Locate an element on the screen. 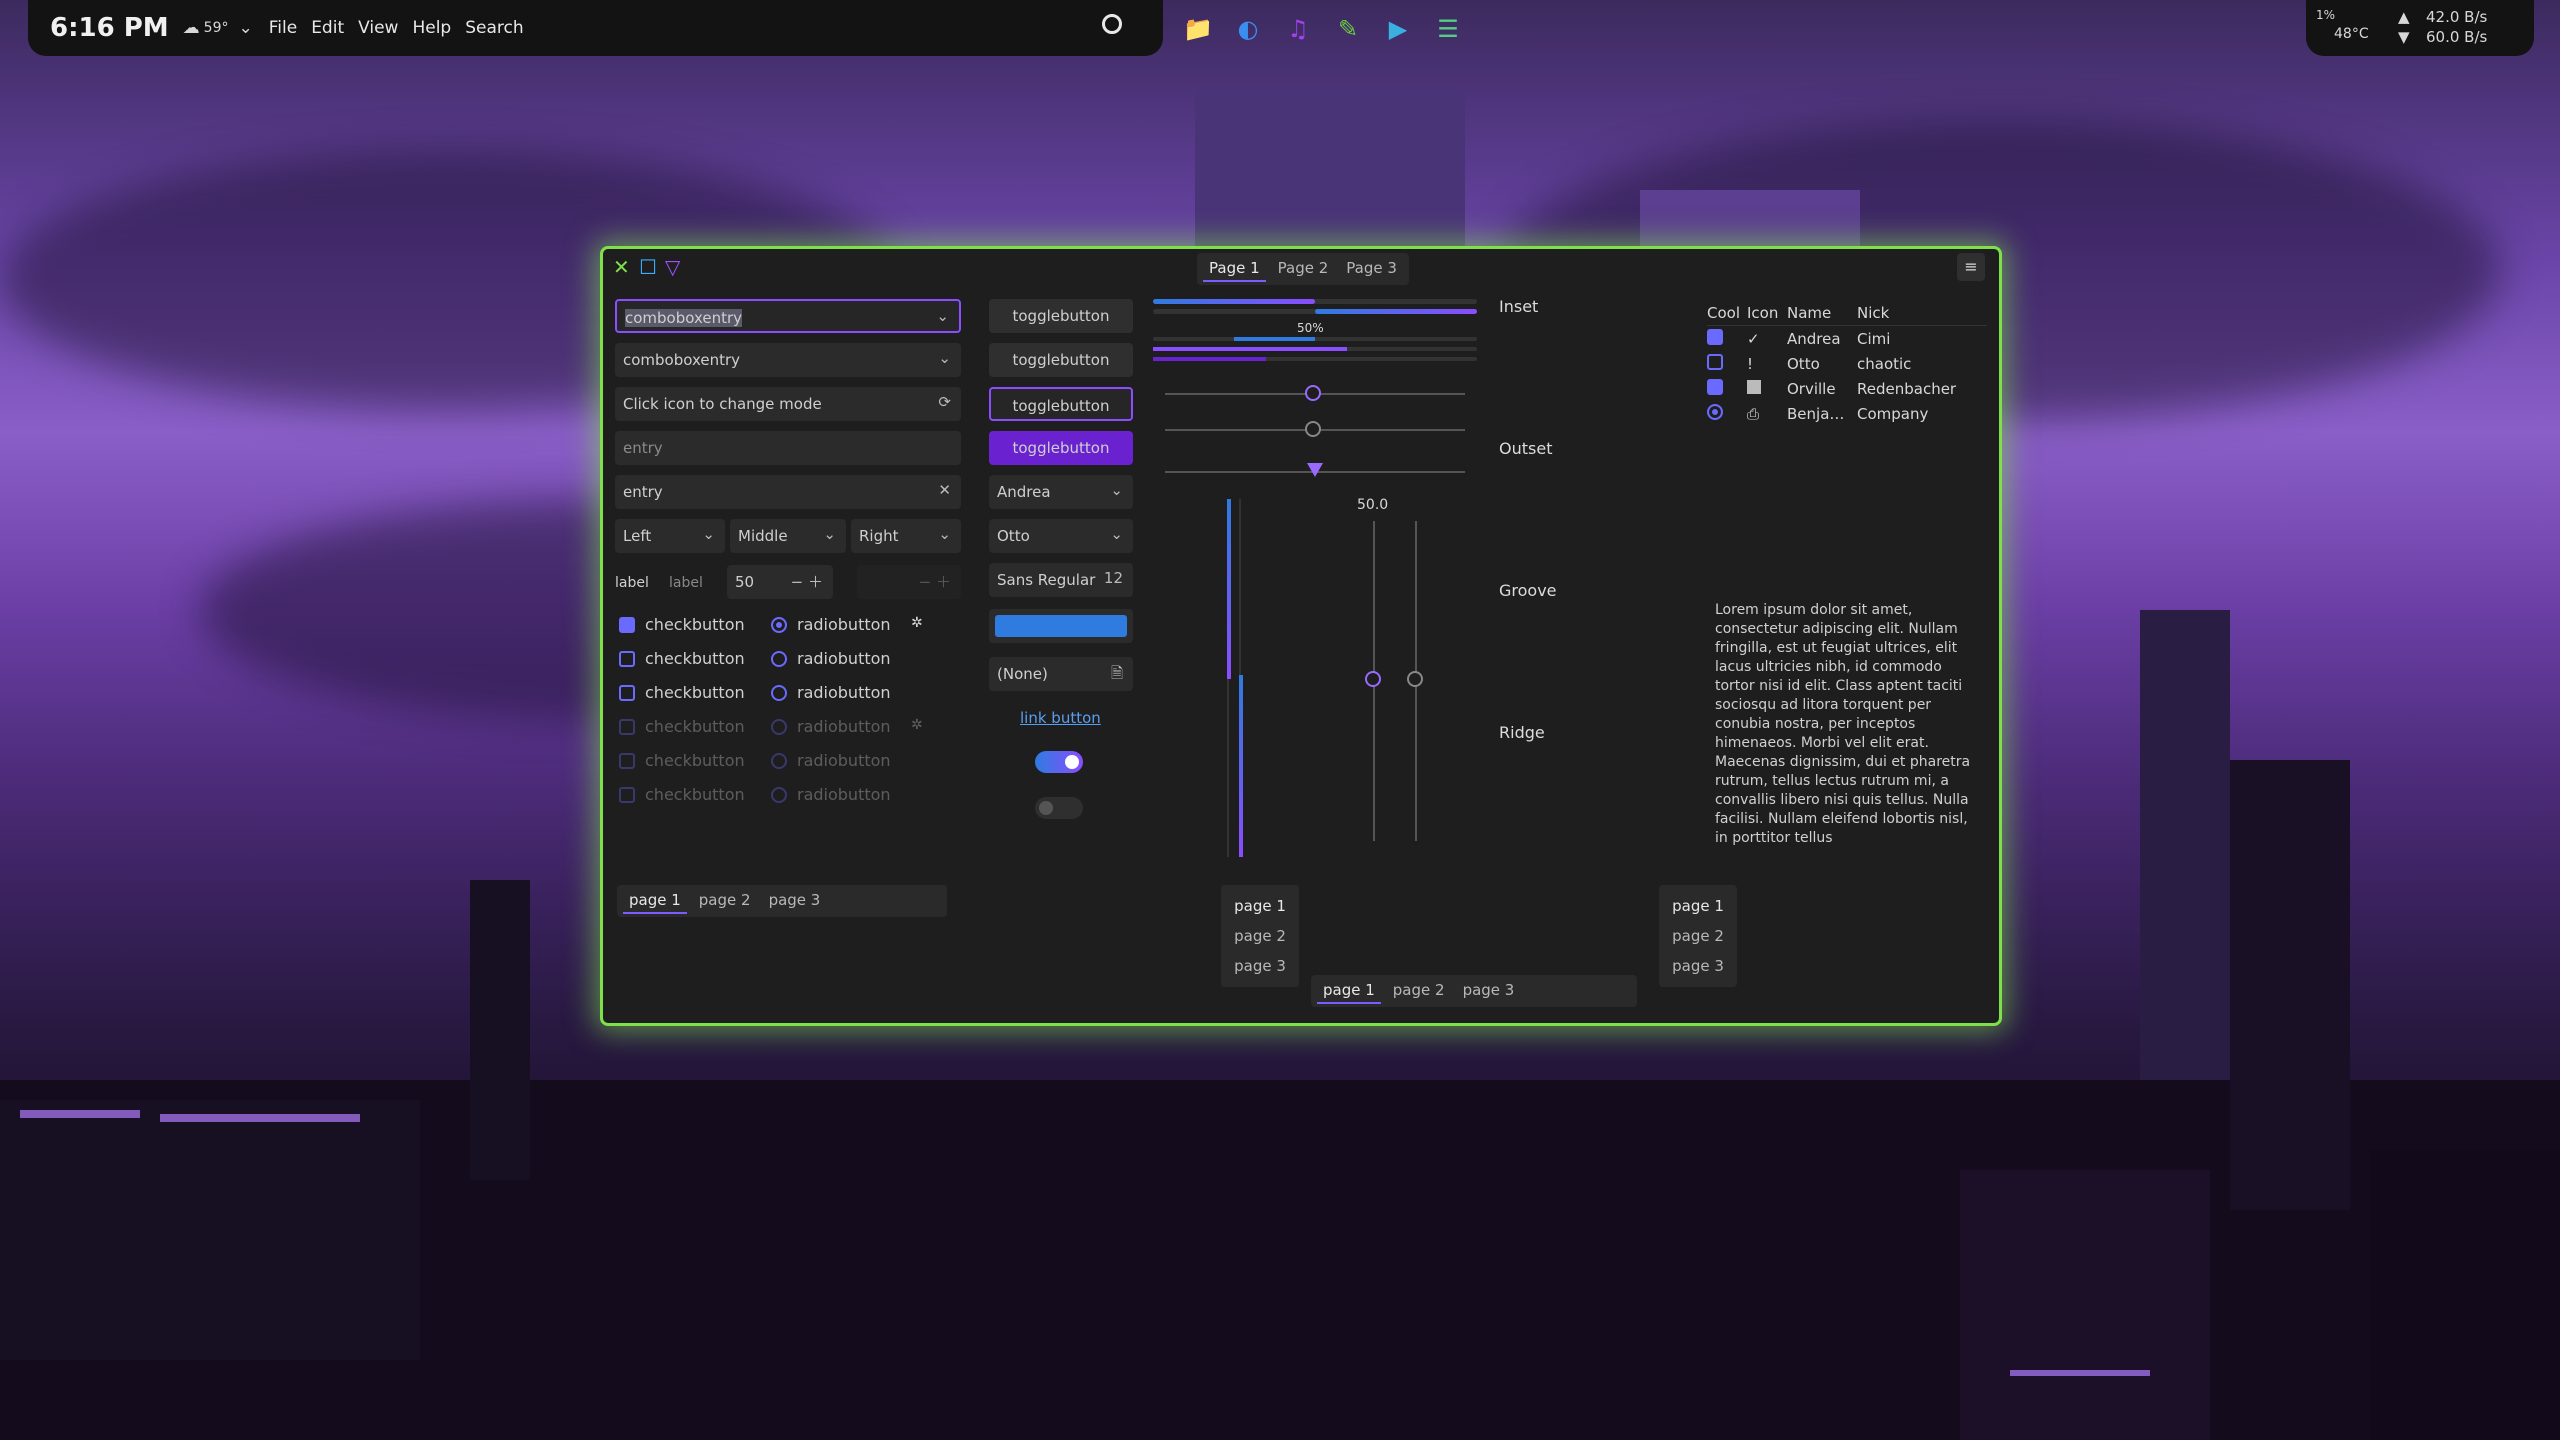 The height and width of the screenshot is (1440, 2560). link-button: link button is located at coordinates (1060, 718).